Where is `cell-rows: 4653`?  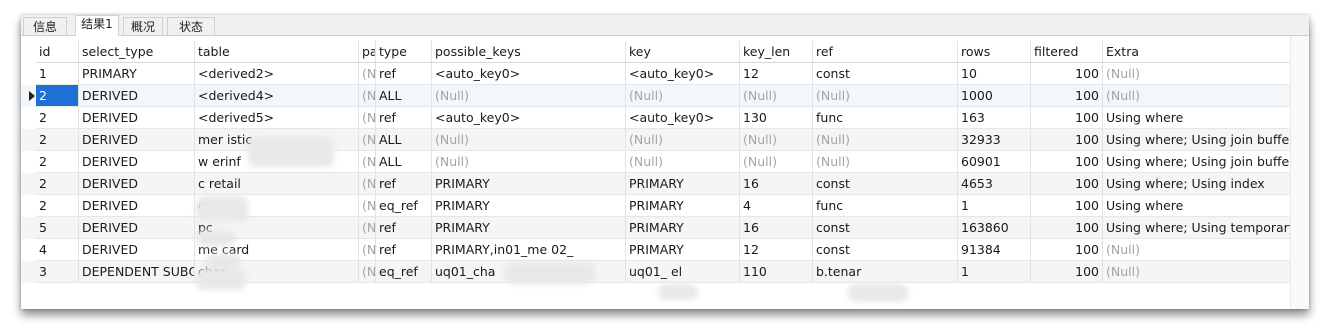
cell-rows: 4653 is located at coordinates (994, 184).